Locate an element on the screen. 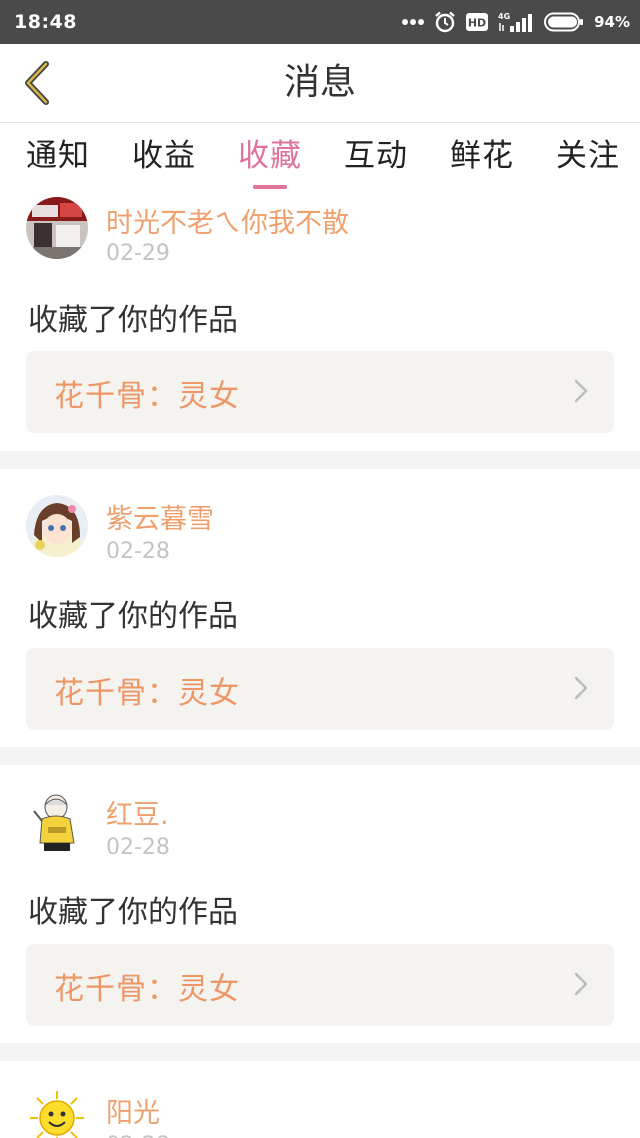 The height and width of the screenshot is (1138, 640). chevron-left-icon is located at coordinates (37, 83).